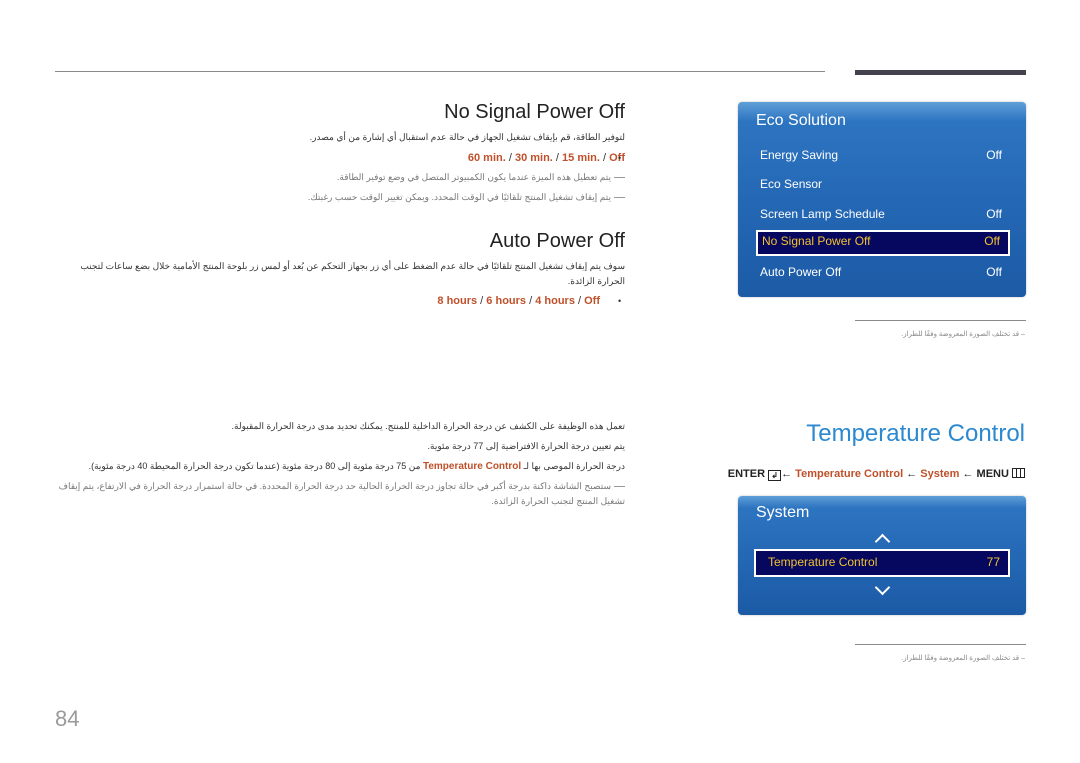 This screenshot has height=763, width=1080. I want to click on option: 30 min., so click(533, 158).